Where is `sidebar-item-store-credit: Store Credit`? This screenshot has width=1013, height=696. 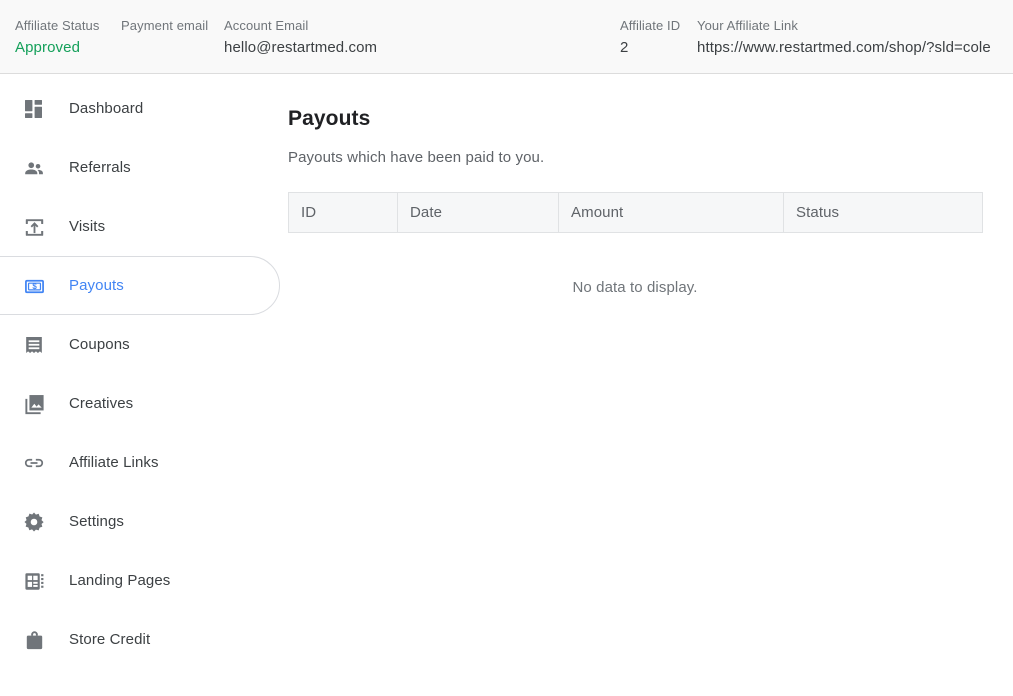
sidebar-item-store-credit: Store Credit is located at coordinates (140, 640).